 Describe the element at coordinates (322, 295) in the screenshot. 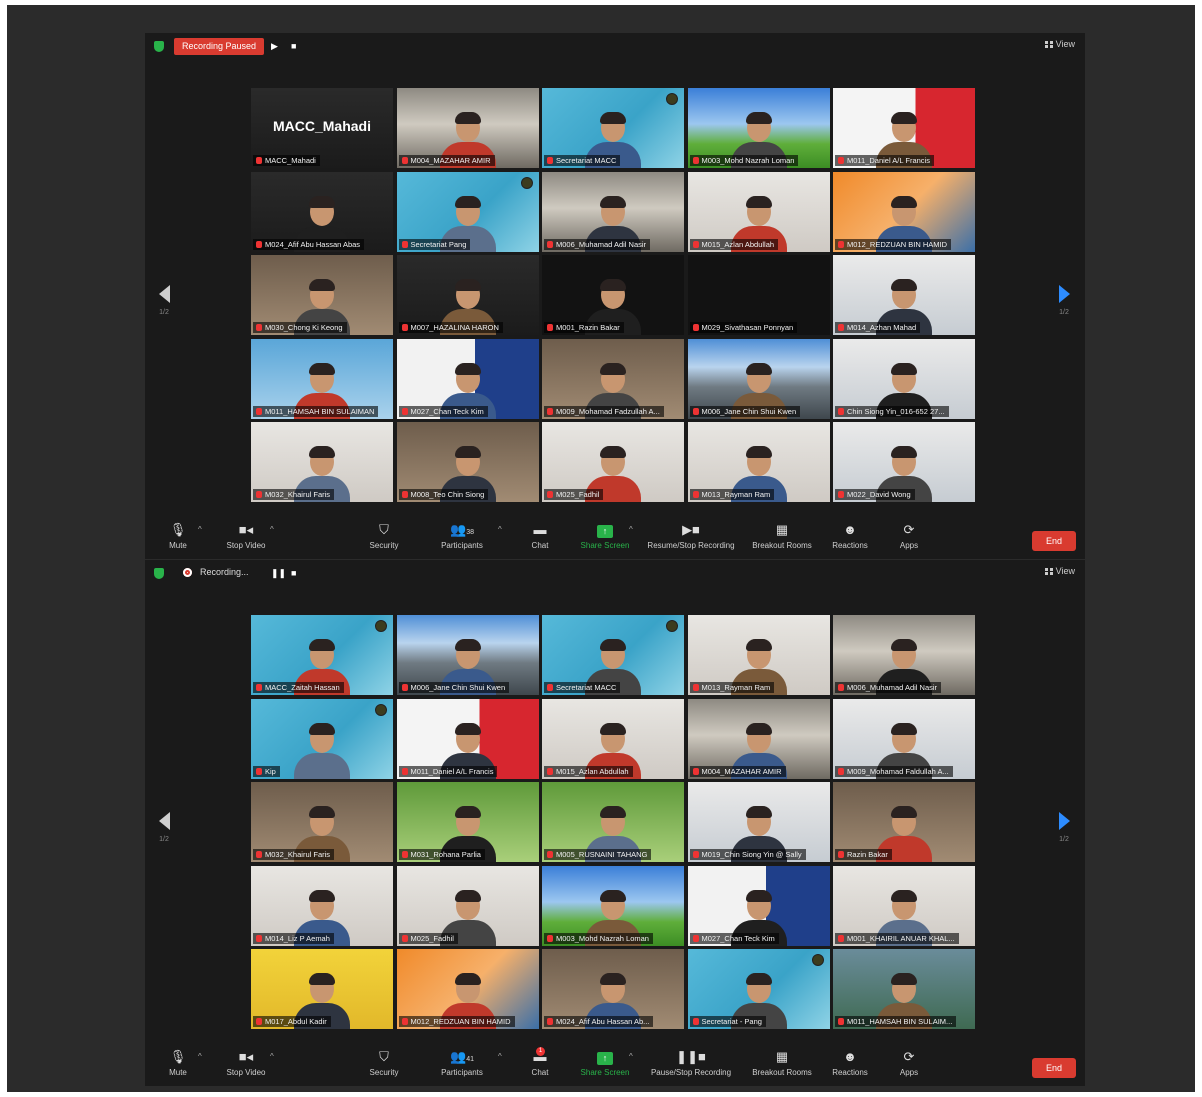

I see `participant-tile: M030_Chong Ki Keong` at that location.